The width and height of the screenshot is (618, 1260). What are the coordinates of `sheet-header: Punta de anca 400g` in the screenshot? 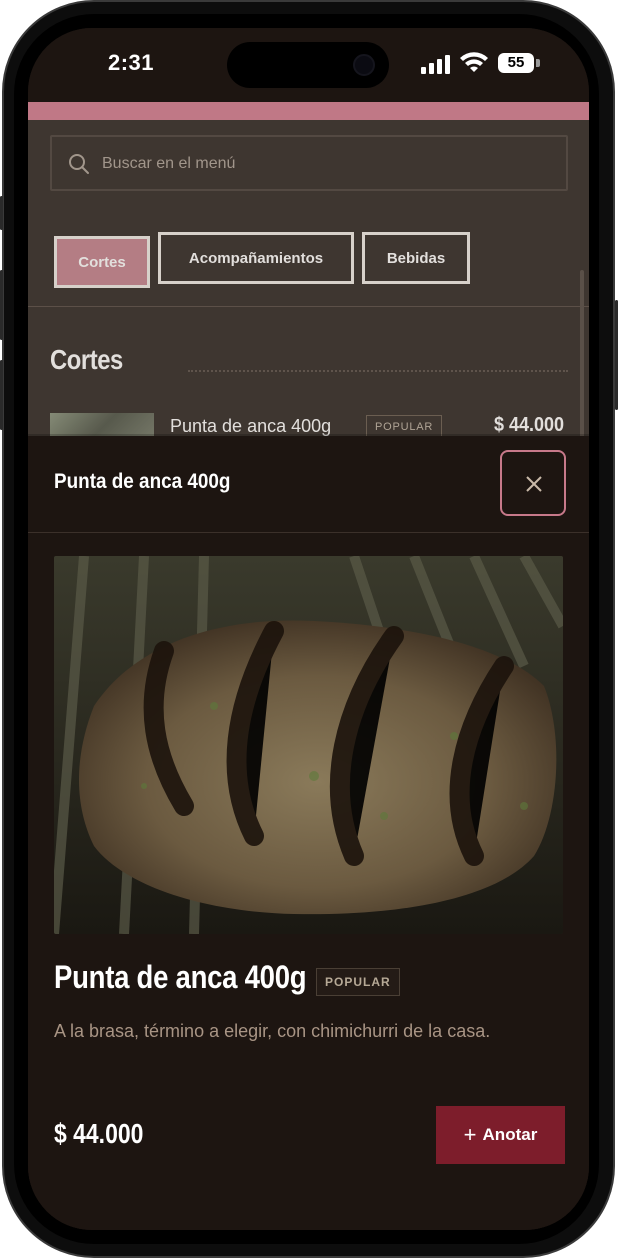 It's located at (308, 484).